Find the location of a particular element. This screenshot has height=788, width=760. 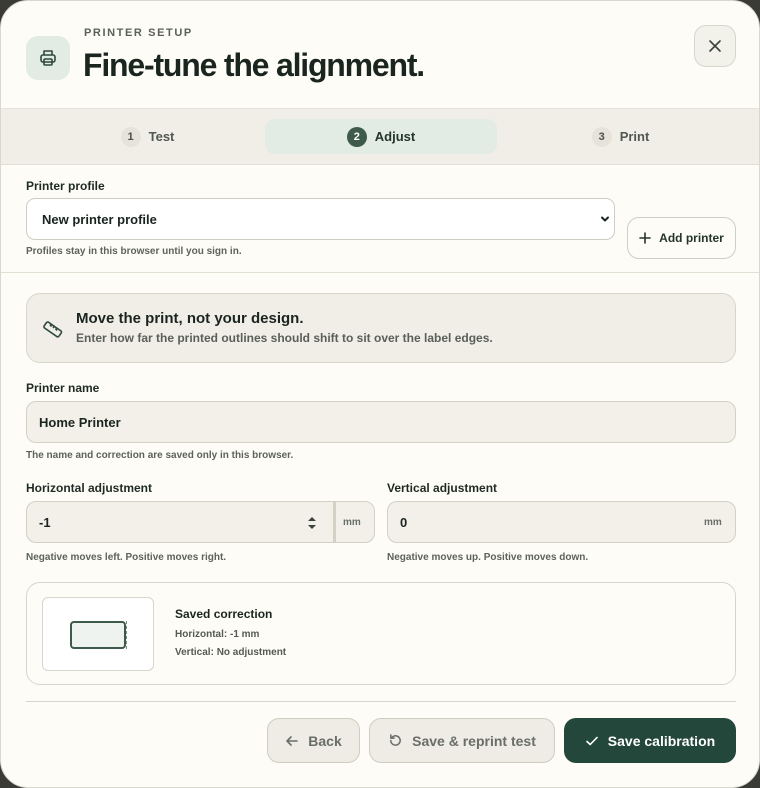

step-label: Test is located at coordinates (161, 136).